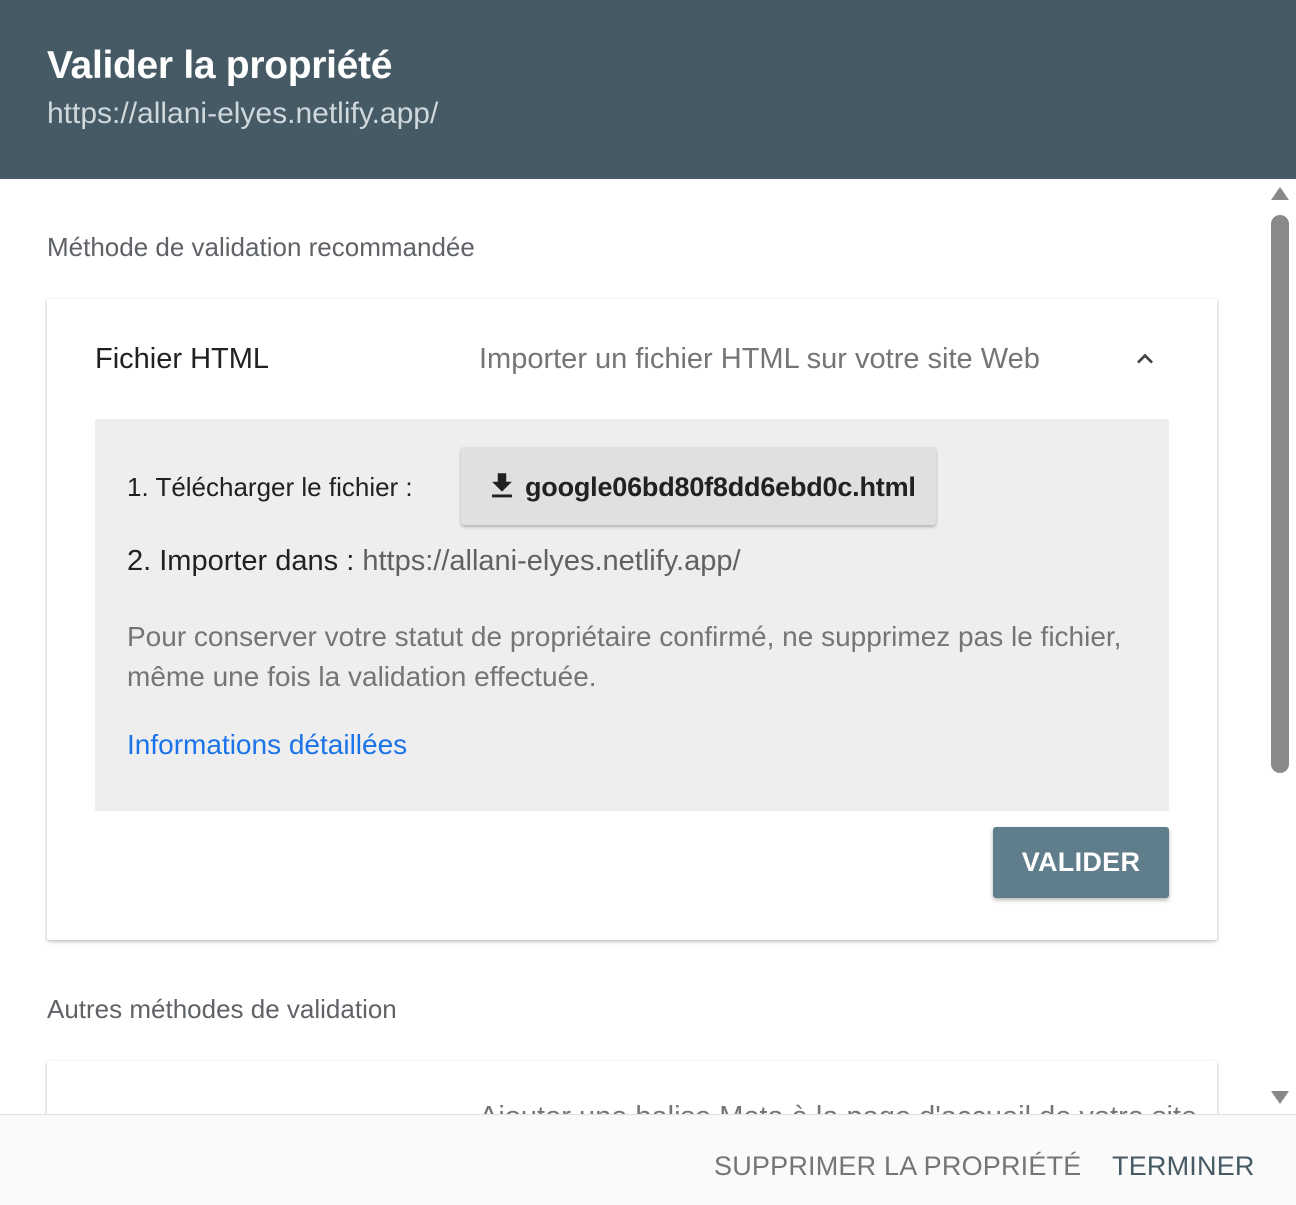 The height and width of the screenshot is (1205, 1296). I want to click on method-title: Fichier HTML, so click(182, 359).